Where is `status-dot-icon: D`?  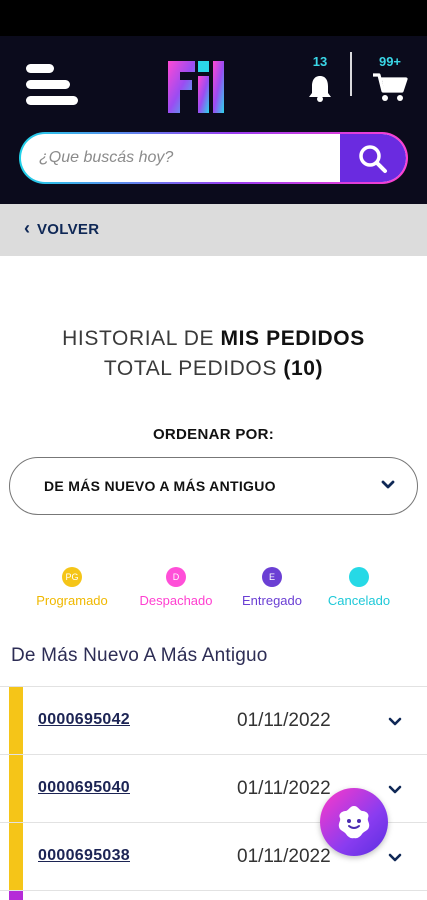 status-dot-icon: D is located at coordinates (176, 577).